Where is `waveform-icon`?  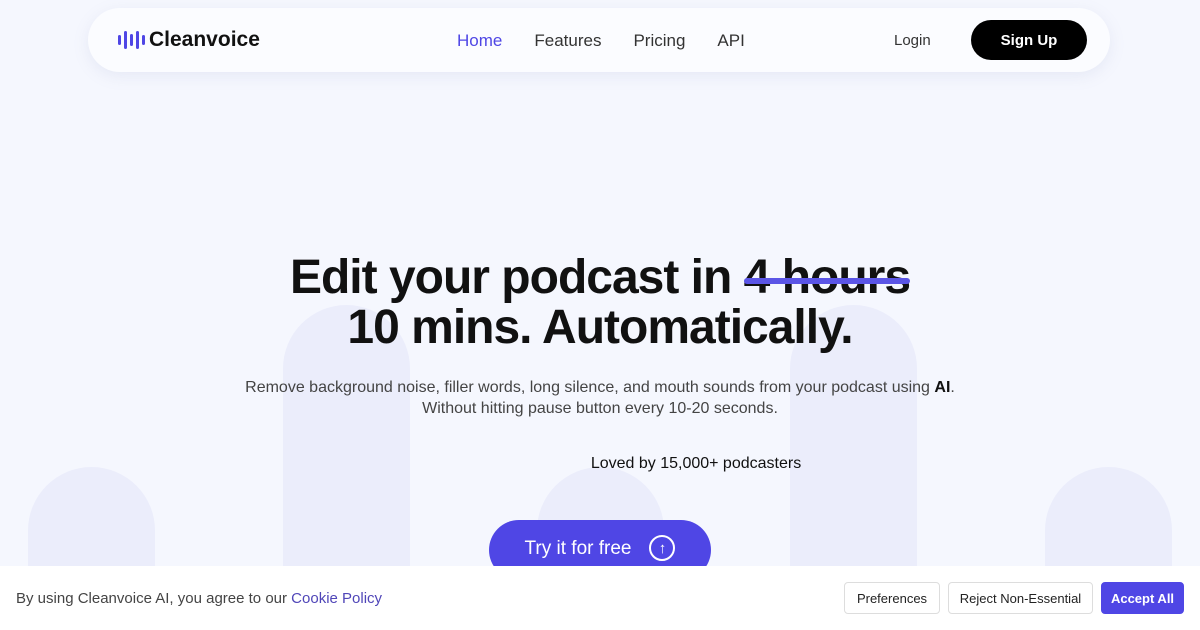 waveform-icon is located at coordinates (131, 40).